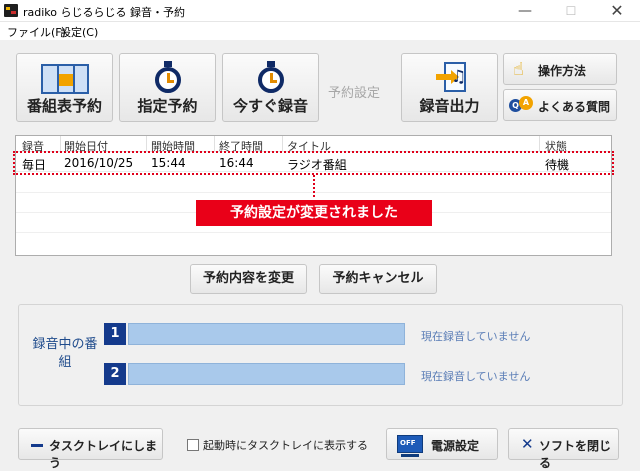 The width and height of the screenshot is (640, 471). What do you see at coordinates (527, 444) in the screenshot?
I see `close-icon: ✕` at bounding box center [527, 444].